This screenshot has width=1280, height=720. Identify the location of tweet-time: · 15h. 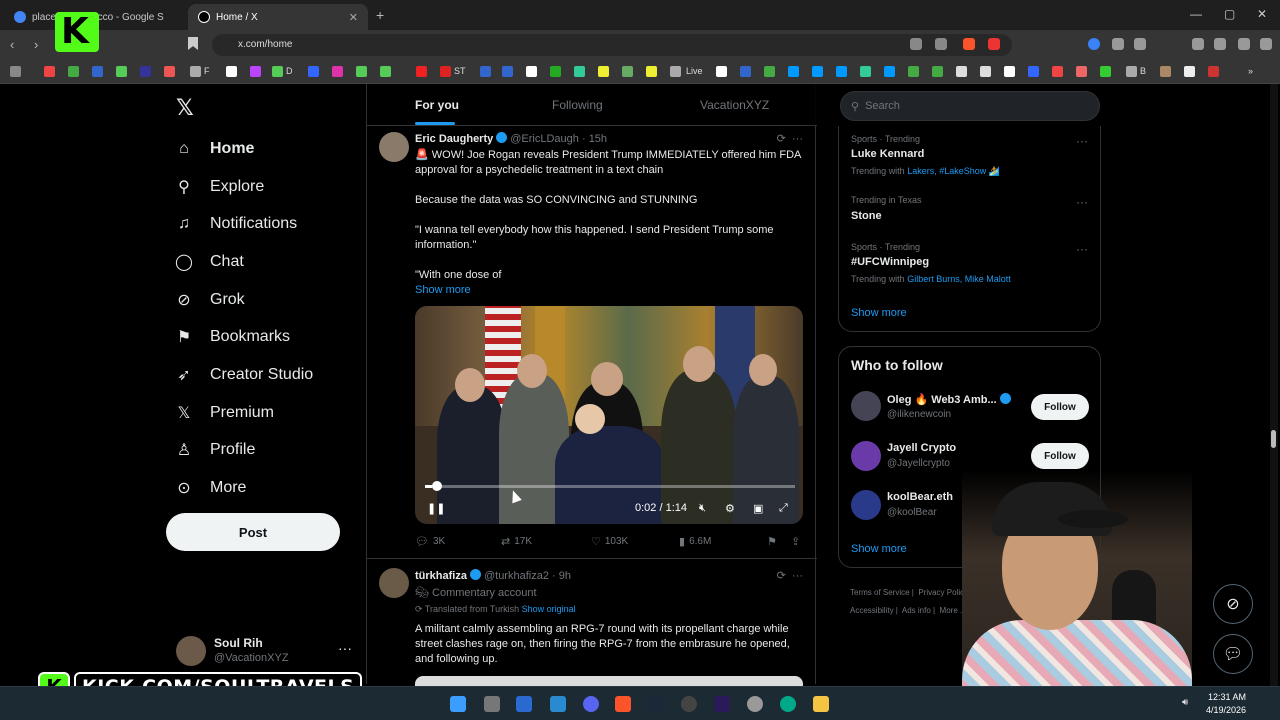
(594, 139).